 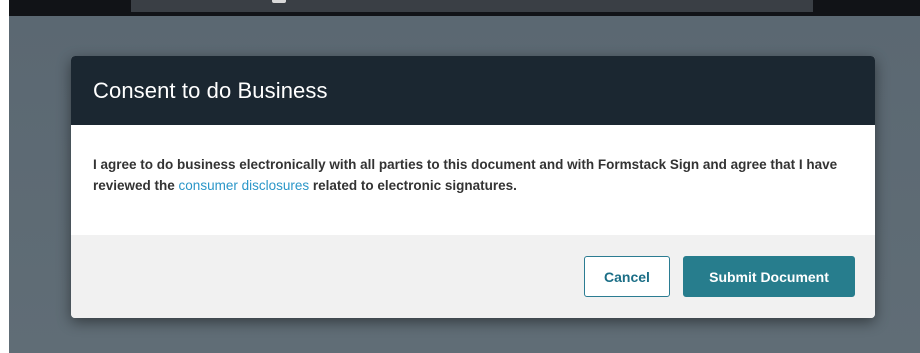 What do you see at coordinates (627, 276) in the screenshot?
I see `cancel-button: Cancel` at bounding box center [627, 276].